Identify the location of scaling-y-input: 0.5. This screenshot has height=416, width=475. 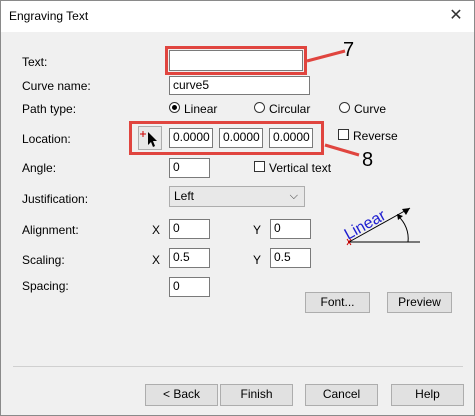
(290, 258).